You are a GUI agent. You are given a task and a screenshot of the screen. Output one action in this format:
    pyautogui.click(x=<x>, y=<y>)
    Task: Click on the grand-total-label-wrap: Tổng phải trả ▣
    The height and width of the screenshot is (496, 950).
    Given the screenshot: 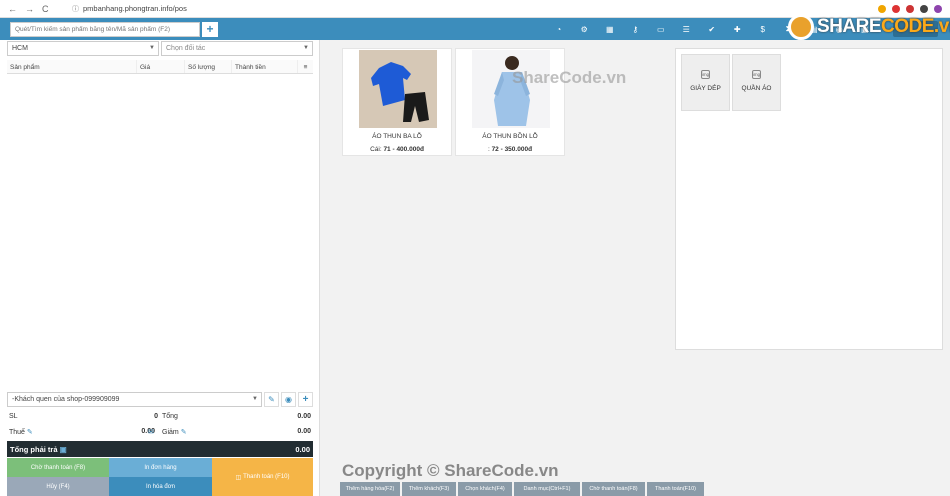 What is the action you would take?
    pyautogui.click(x=38, y=449)
    